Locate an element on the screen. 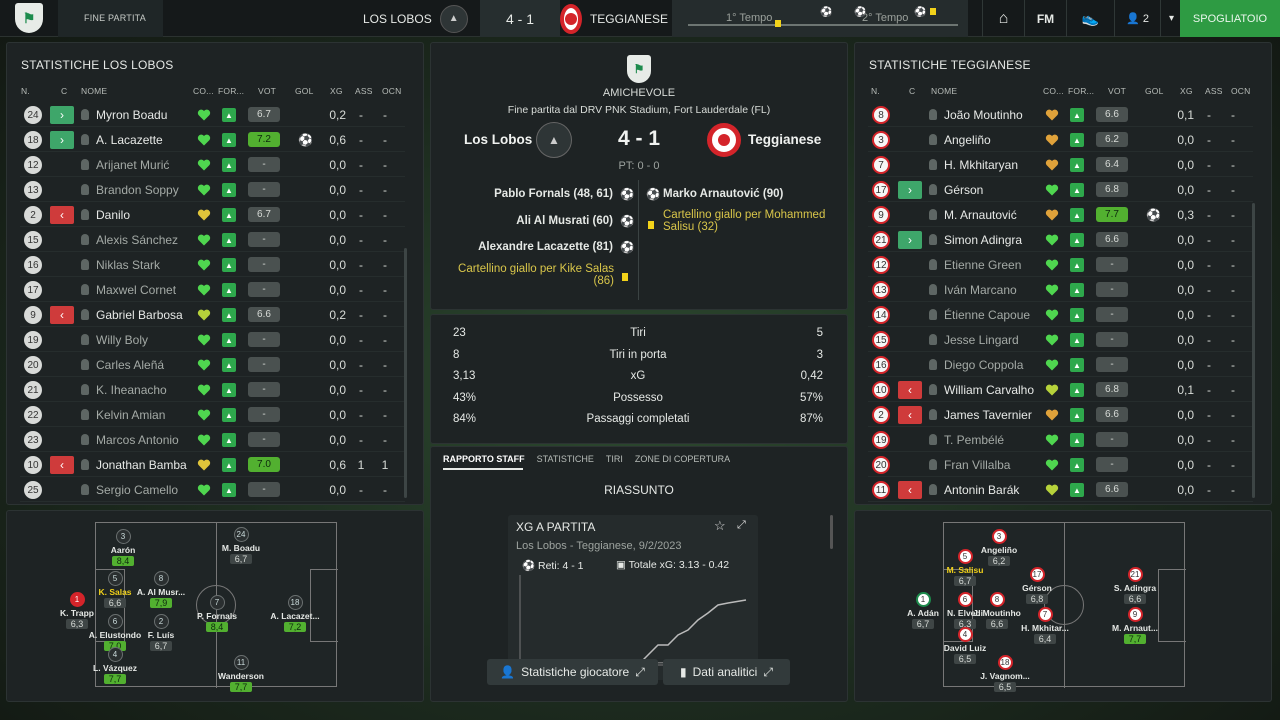 The image size is (1280, 720). player-name: Antonin Barák is located at coordinates (981, 490).